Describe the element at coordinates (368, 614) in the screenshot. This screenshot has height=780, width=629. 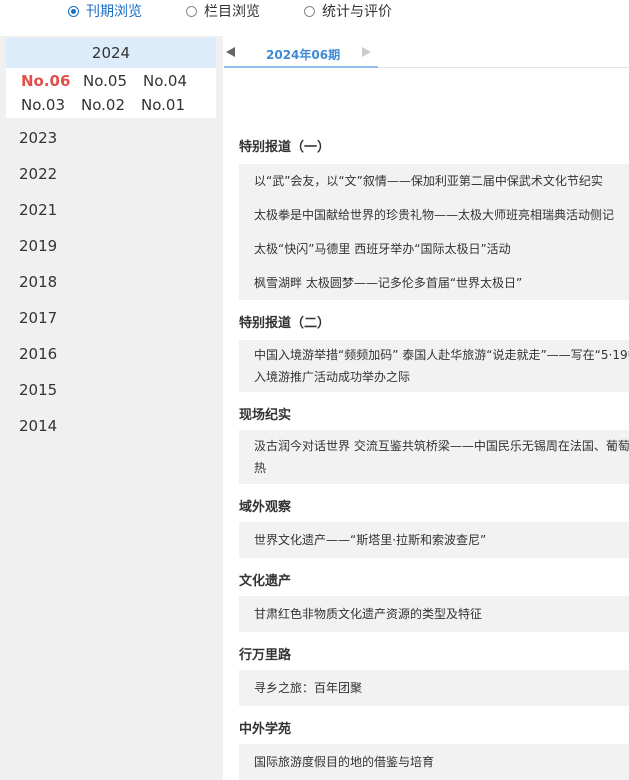
I see `article-title: 甘肃红色非物质文化遗产资源的类型及特征` at that location.